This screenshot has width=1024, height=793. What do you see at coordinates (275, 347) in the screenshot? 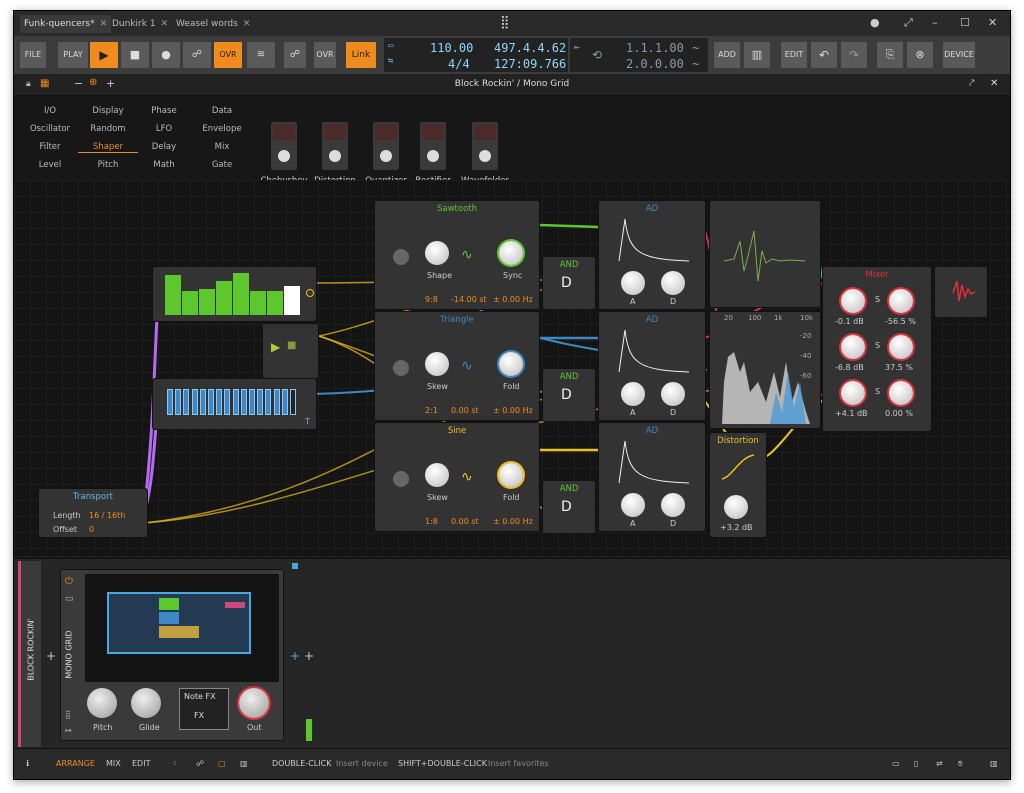
I see `play-trigger-icon: ▶` at bounding box center [275, 347].